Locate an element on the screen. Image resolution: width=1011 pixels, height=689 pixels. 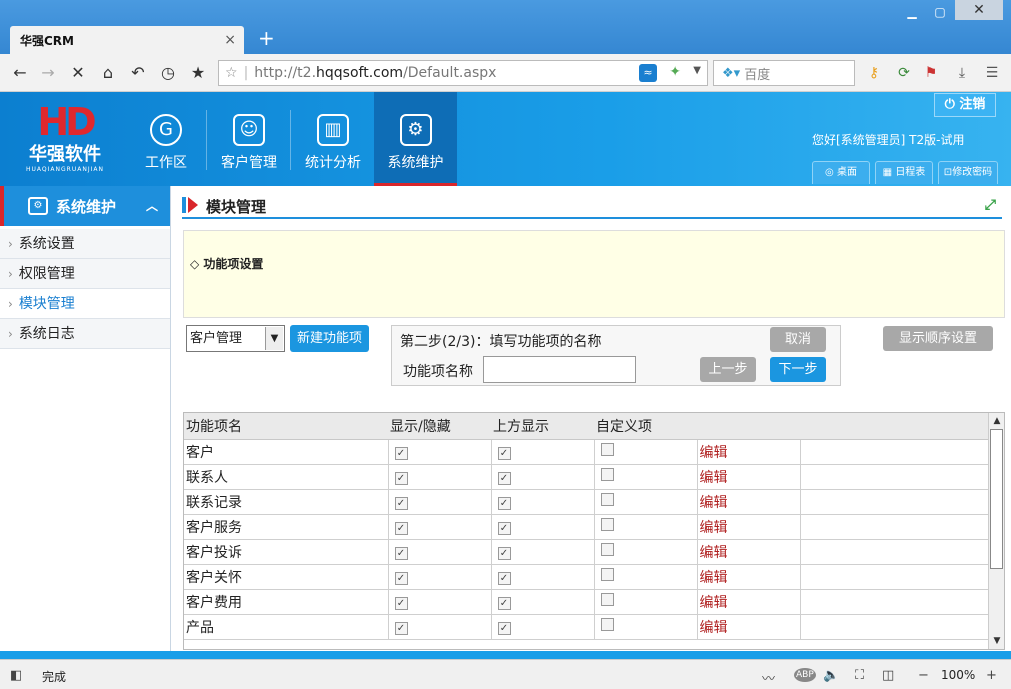
sidebar-item-modules: › 模块管理 is located at coordinates (85, 304).